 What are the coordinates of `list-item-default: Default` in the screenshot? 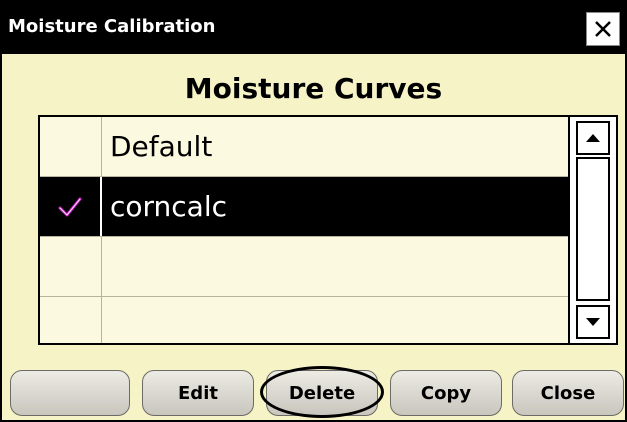 It's located at (306, 147).